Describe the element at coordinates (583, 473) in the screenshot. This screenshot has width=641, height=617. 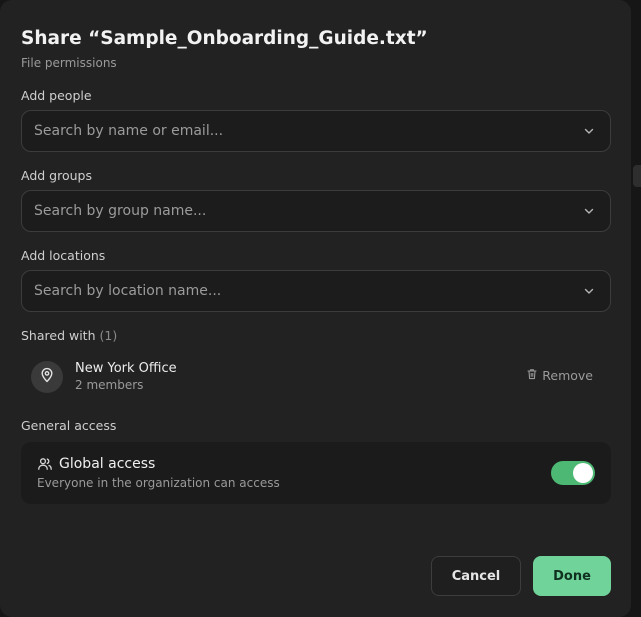
I see `toggle-knob` at that location.